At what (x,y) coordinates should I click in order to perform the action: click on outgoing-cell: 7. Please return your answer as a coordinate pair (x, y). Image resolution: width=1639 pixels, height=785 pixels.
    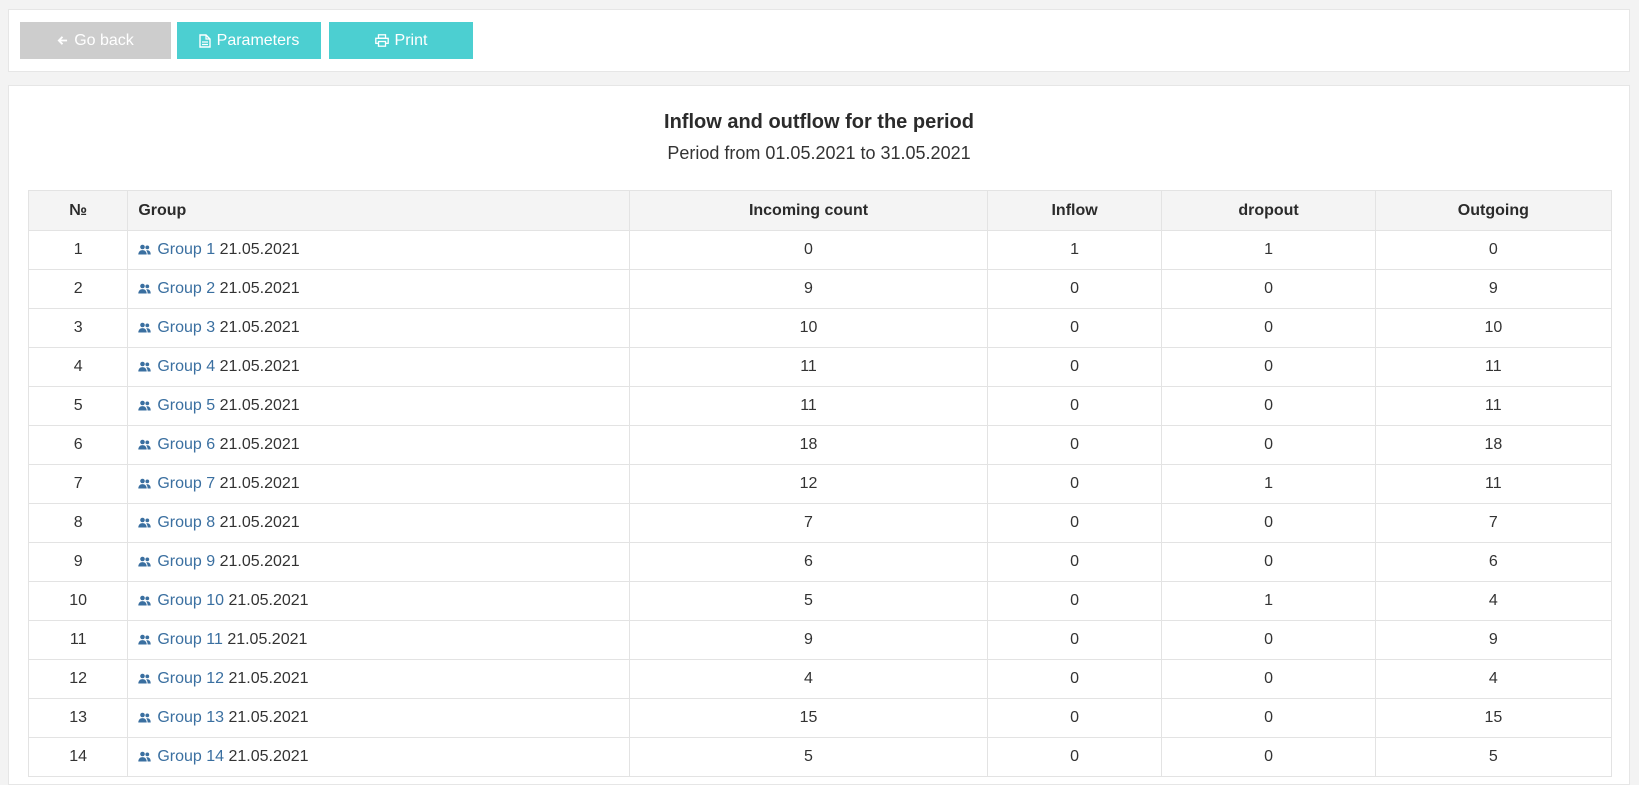
    Looking at the image, I should click on (1493, 523).